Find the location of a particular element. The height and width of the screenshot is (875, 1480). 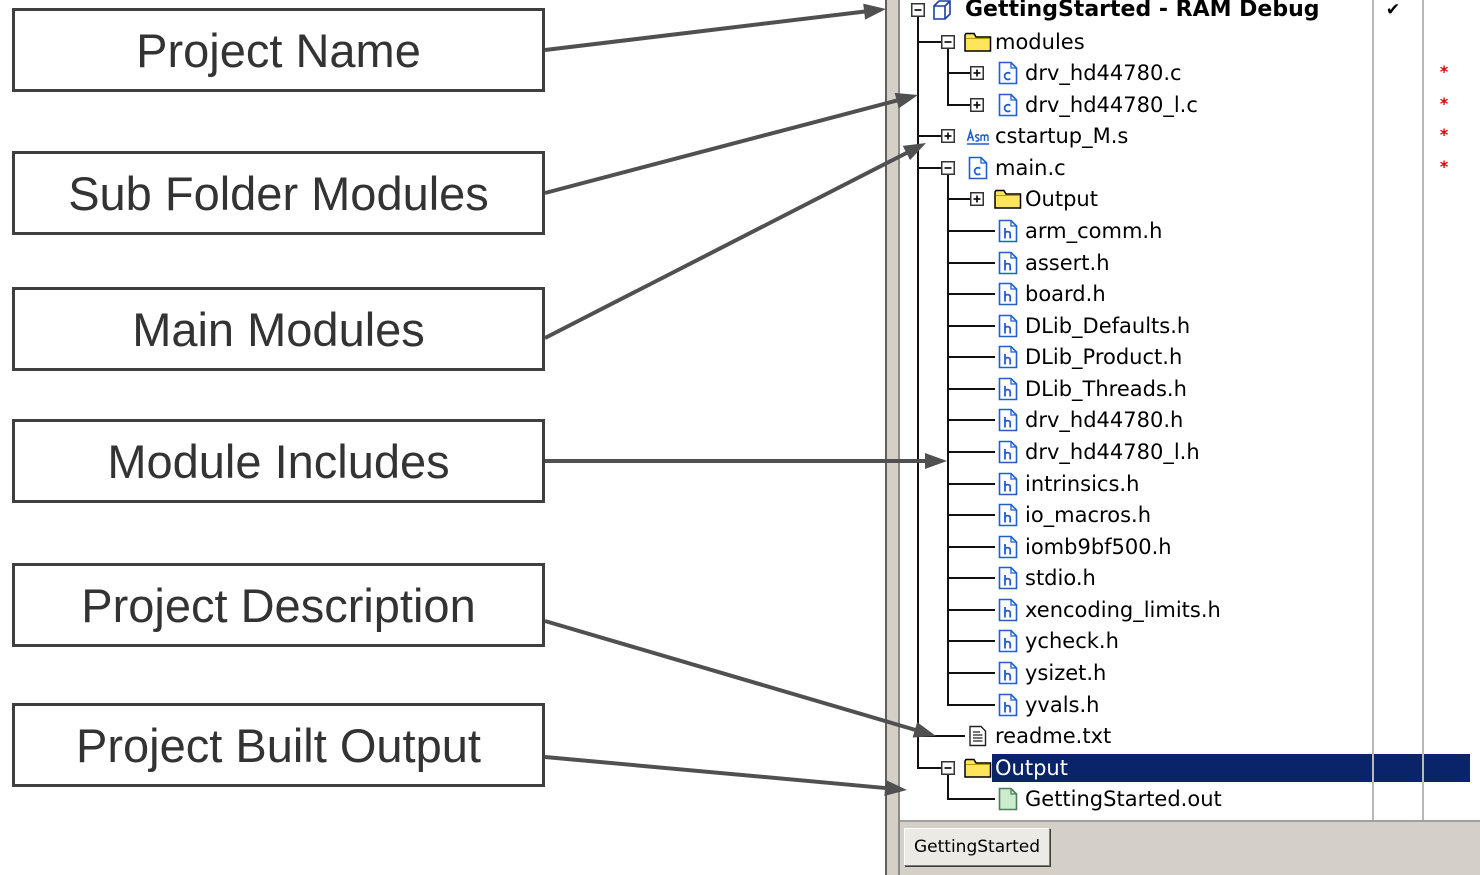

tree-item-label: ycheck.h is located at coordinates (1072, 641).